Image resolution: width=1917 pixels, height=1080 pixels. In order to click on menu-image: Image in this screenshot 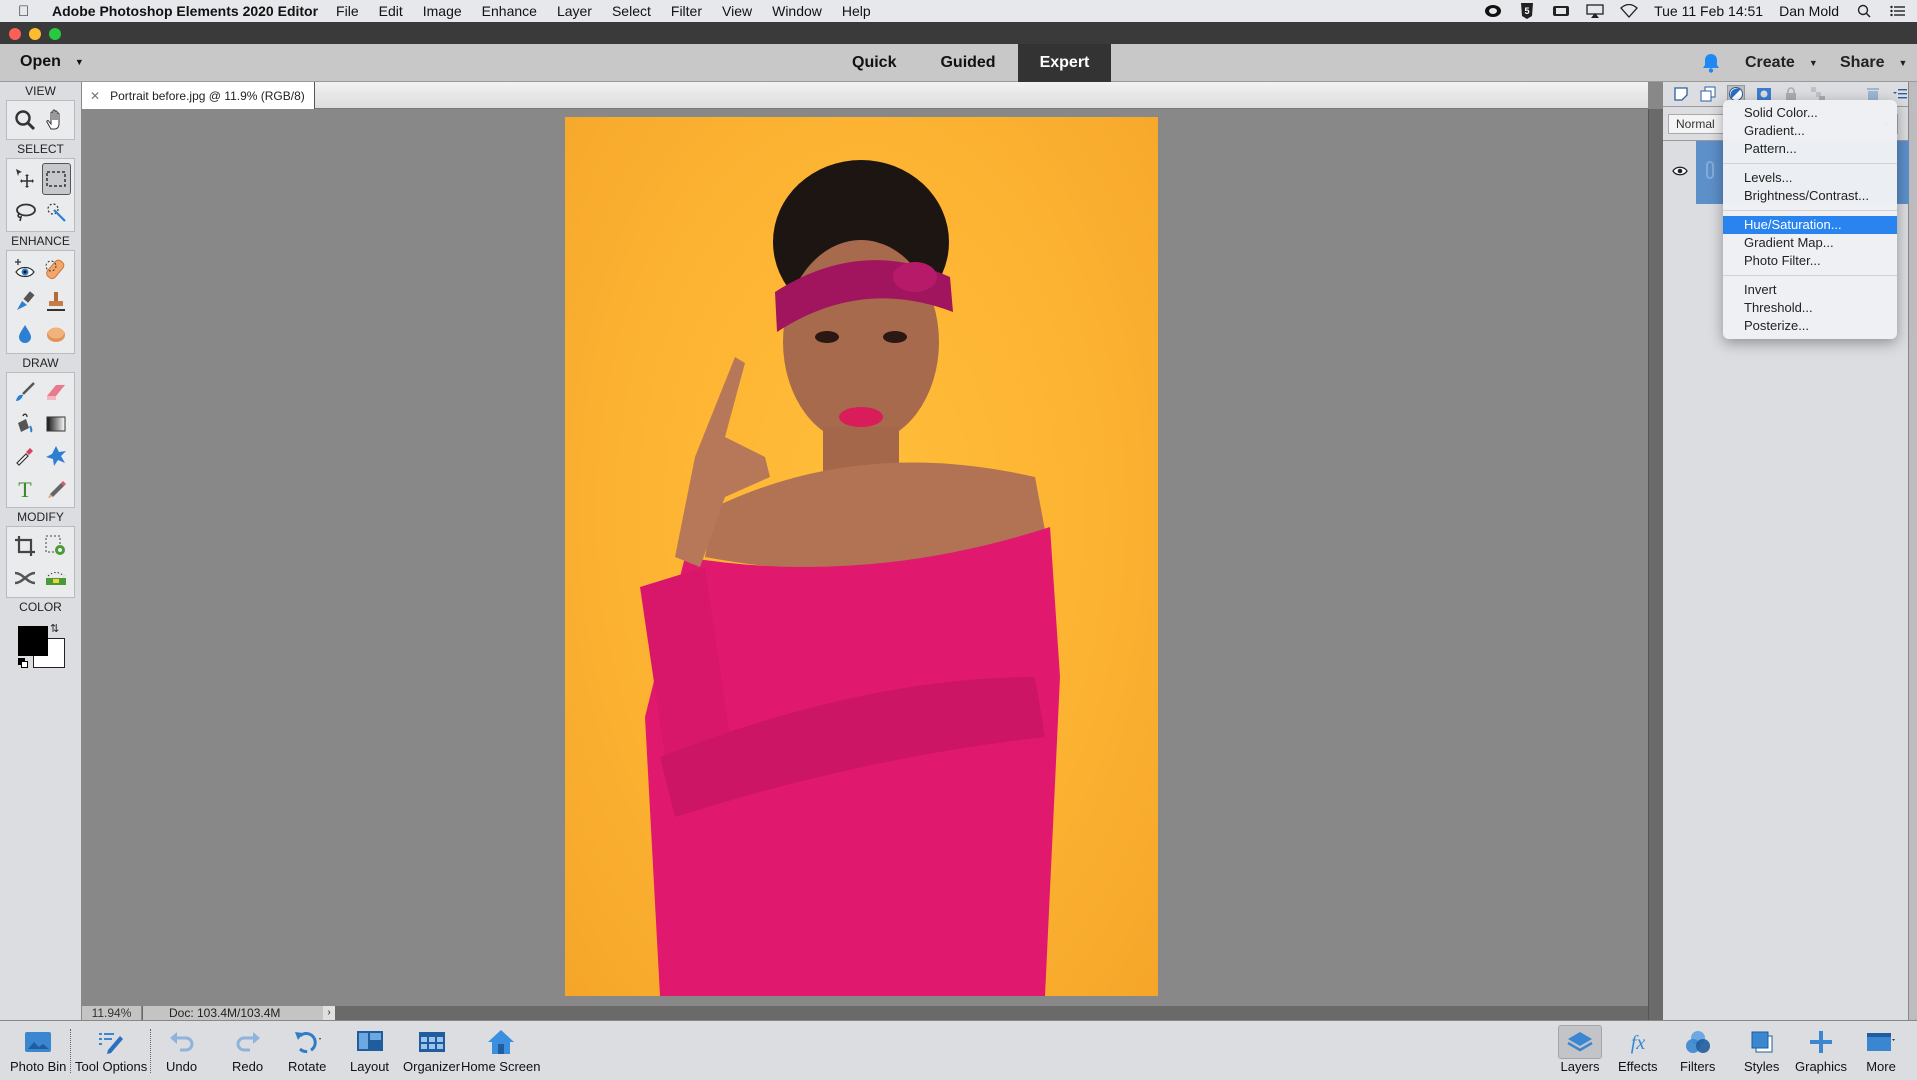, I will do `click(442, 11)`.